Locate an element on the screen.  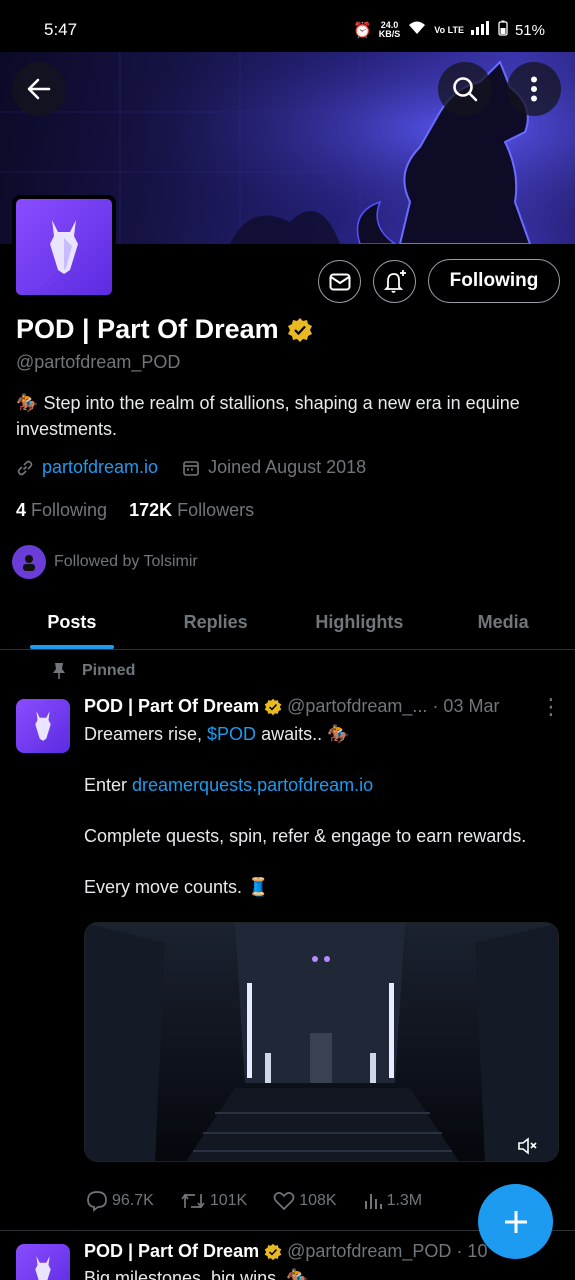
follow-counts: 4 Following 172K Followers is located at coordinates (135, 510).